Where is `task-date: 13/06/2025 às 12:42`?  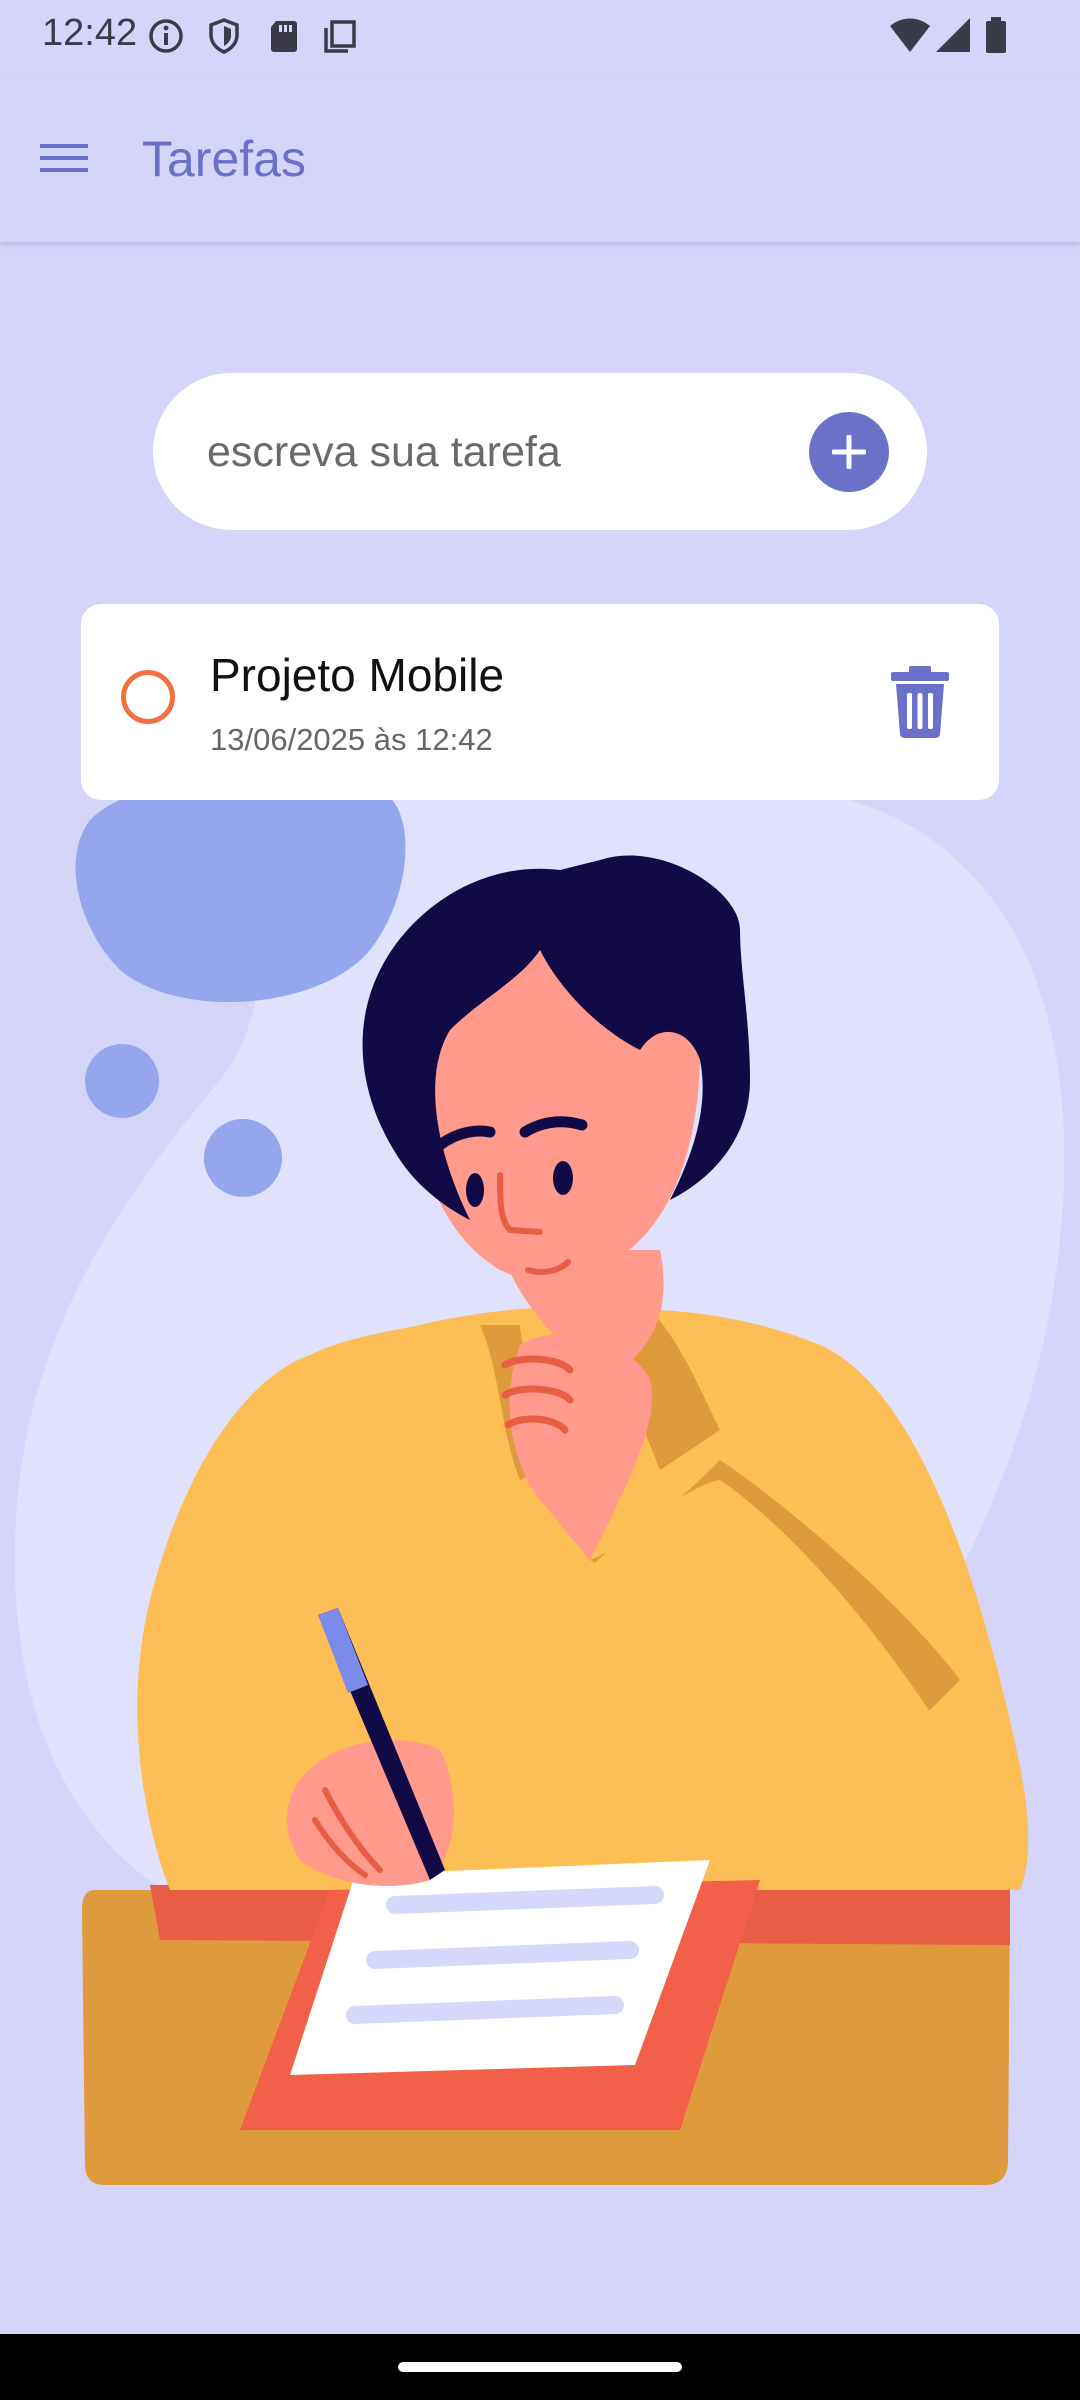
task-date: 13/06/2025 às 12:42 is located at coordinates (351, 739).